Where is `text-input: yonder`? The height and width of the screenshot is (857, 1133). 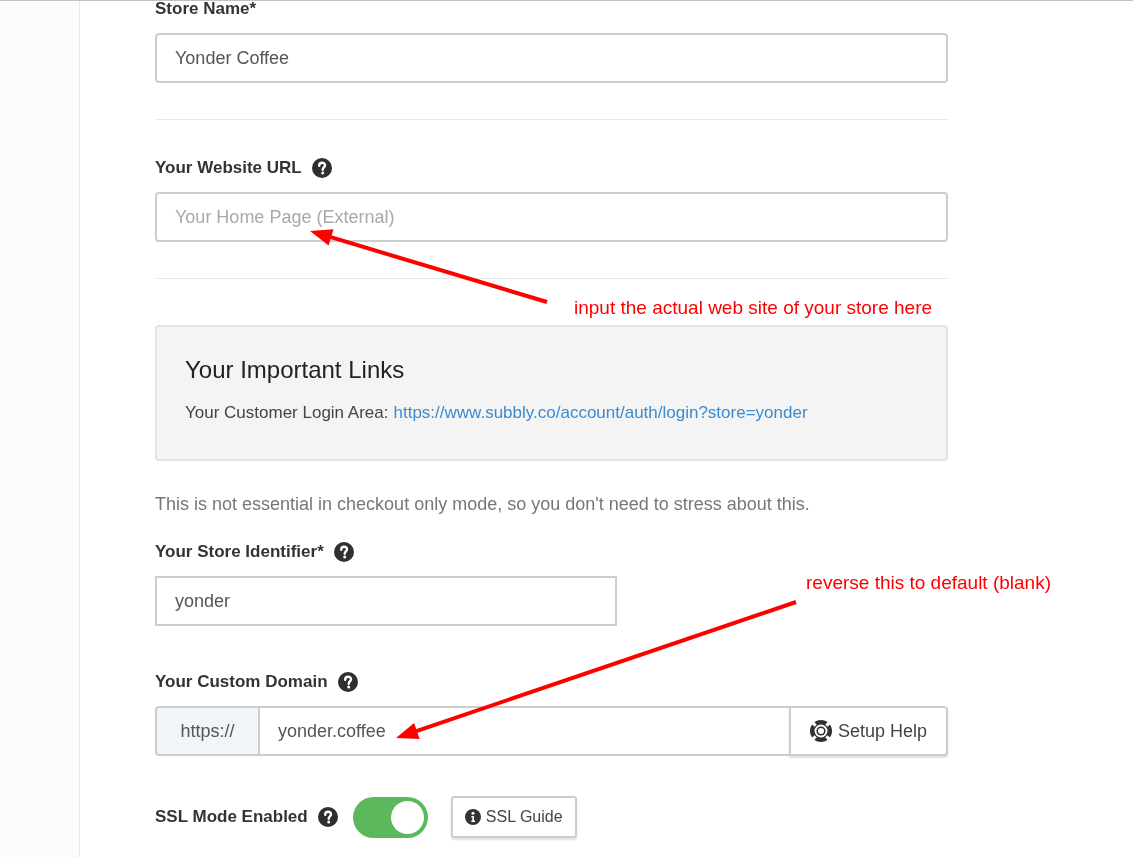
text-input: yonder is located at coordinates (386, 601).